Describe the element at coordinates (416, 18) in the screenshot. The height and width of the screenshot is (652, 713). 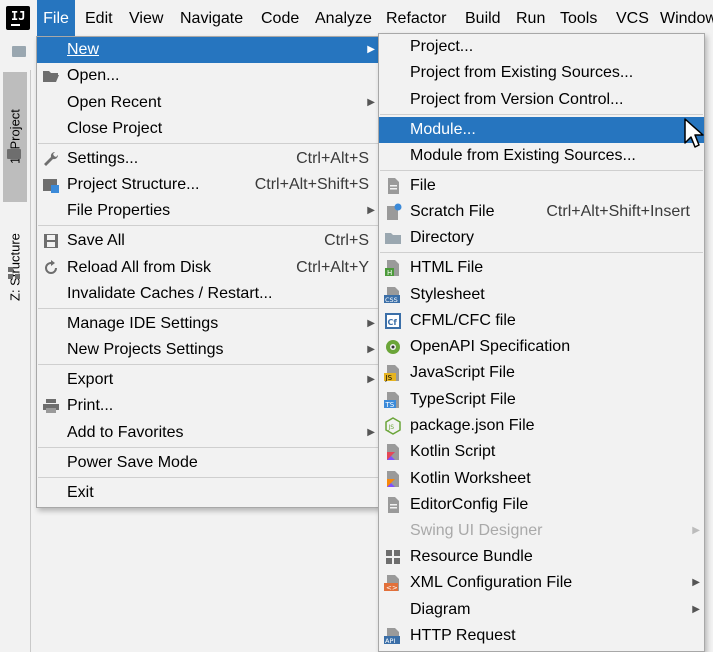
I see `menu-refactor: Refactor` at that location.